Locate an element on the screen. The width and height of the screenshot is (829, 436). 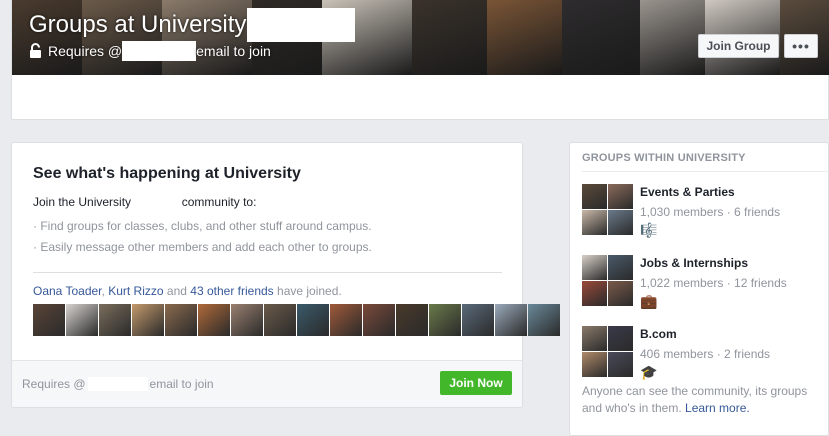
graduation-cap-icon: 🎓 is located at coordinates (649, 372).